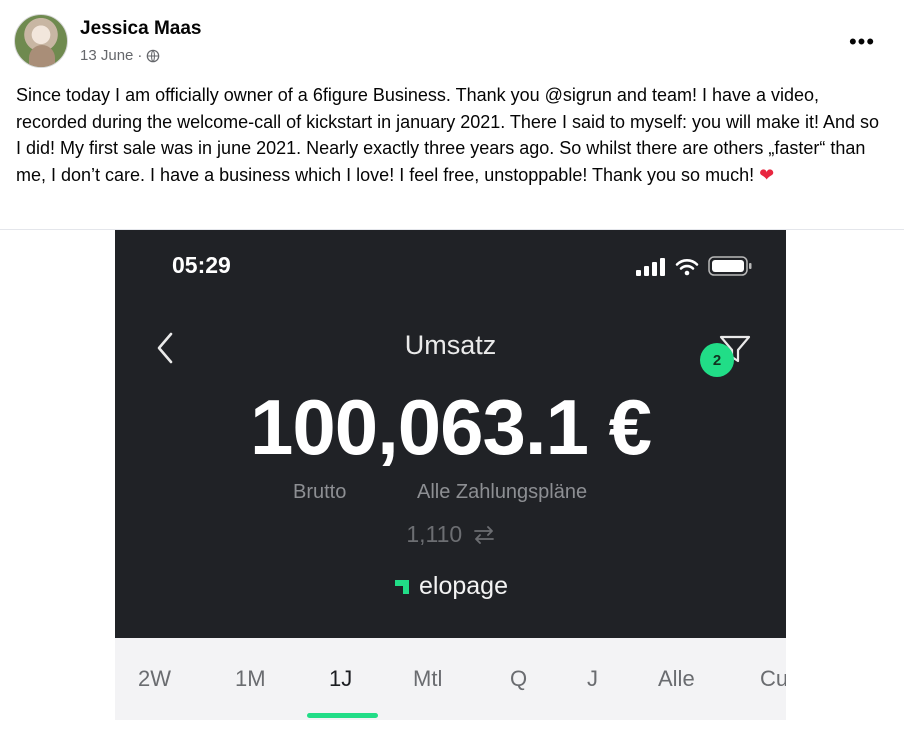 This screenshot has width=904, height=742. What do you see at coordinates (402, 586) in the screenshot?
I see `elopage-logo-icon` at bounding box center [402, 586].